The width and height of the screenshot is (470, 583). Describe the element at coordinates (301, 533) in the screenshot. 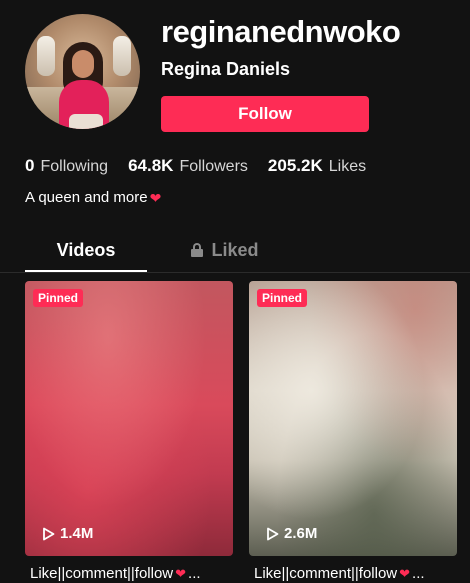

I see `video-view-count: 2.6M` at that location.